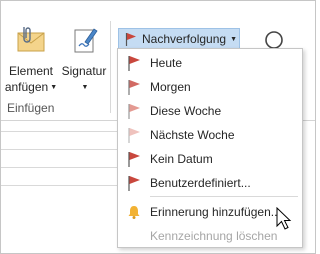 The image size is (320, 254). What do you see at coordinates (31, 39) in the screenshot?
I see `paperclip-envelope-icon` at bounding box center [31, 39].